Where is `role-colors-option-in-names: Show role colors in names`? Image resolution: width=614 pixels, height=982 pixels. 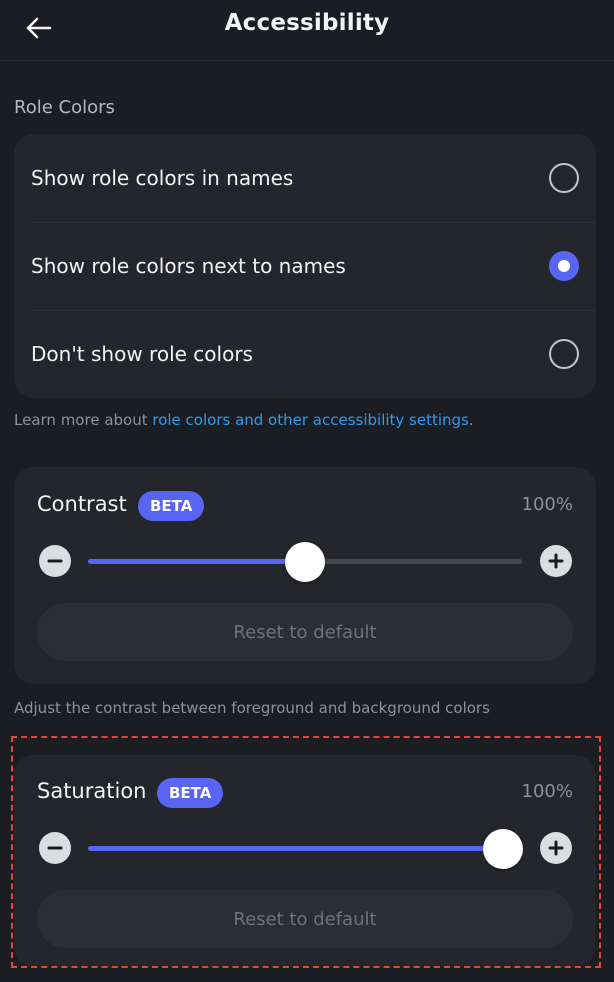
role-colors-option-in-names: Show role colors in names is located at coordinates (305, 178).